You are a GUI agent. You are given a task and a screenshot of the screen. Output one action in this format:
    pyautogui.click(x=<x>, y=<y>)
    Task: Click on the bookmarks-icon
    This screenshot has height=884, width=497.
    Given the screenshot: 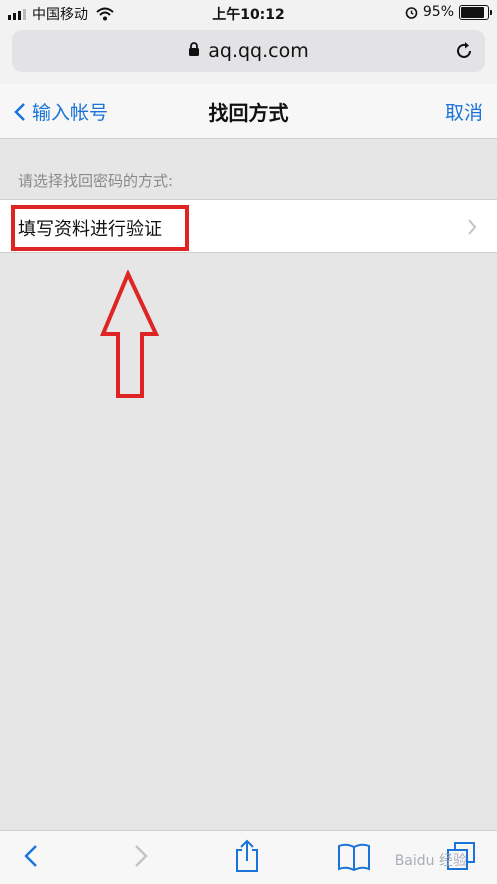 What is the action you would take?
    pyautogui.click(x=354, y=857)
    